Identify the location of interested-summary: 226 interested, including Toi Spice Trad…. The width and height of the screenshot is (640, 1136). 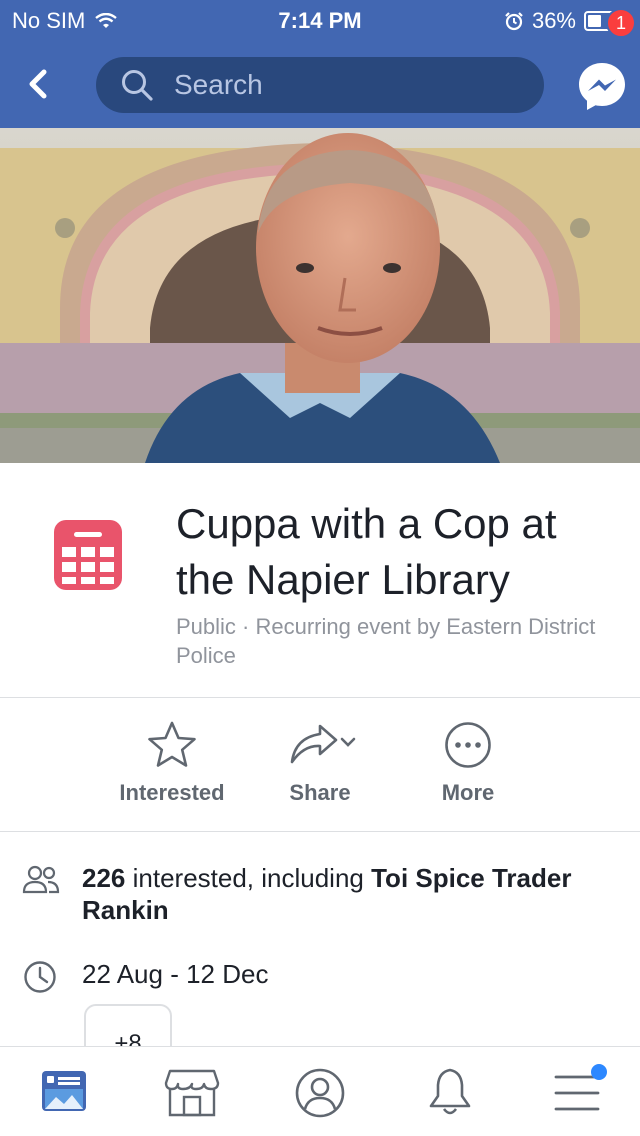
(337, 894).